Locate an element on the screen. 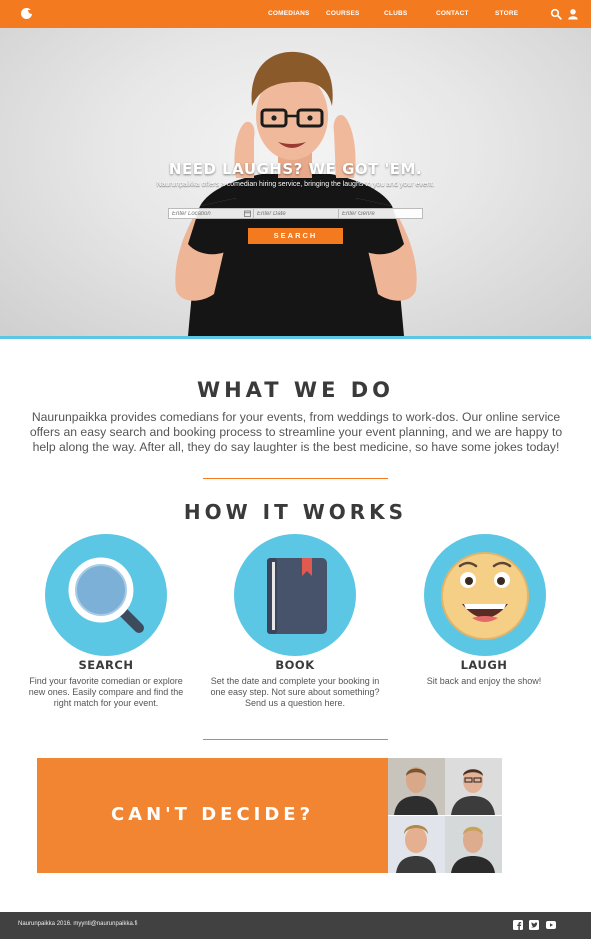 The height and width of the screenshot is (939, 591). laugh-step-circle is located at coordinates (485, 595).